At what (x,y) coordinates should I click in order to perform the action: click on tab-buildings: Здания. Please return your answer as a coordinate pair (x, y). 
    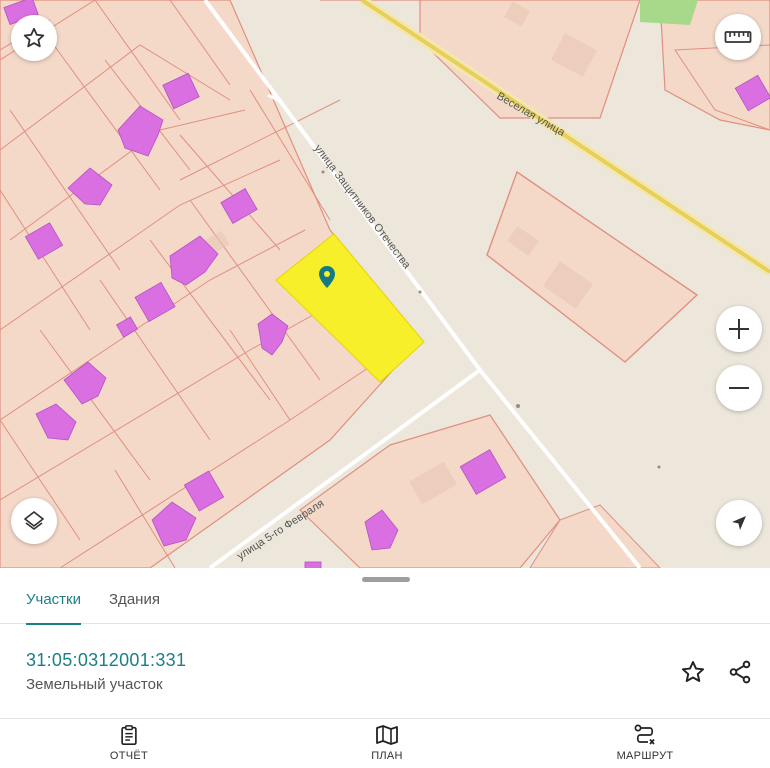
    Looking at the image, I should click on (134, 606).